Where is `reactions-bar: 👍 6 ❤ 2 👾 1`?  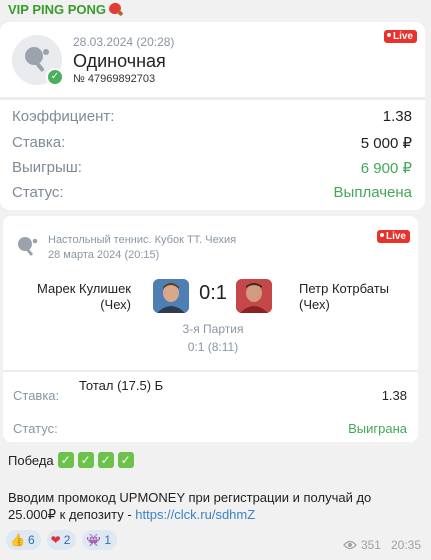 reactions-bar: 👍 6 ❤ 2 👾 1 is located at coordinates (62, 540).